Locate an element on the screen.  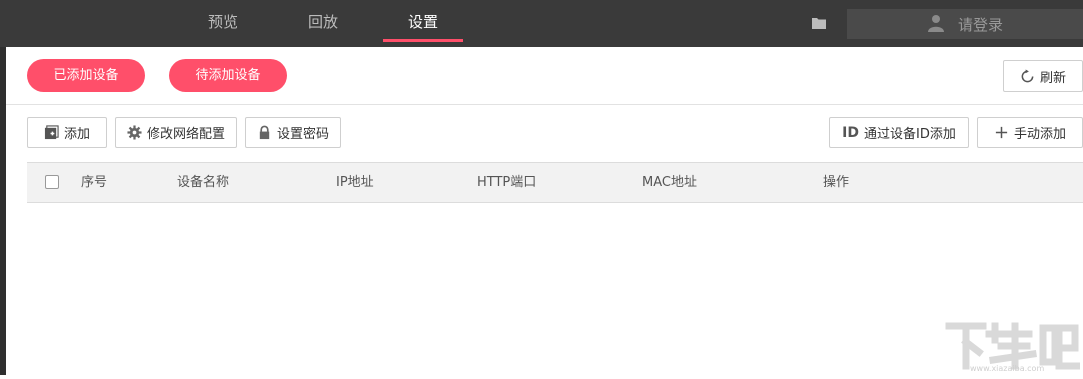
refresh-label: 刷新 is located at coordinates (1052, 78).